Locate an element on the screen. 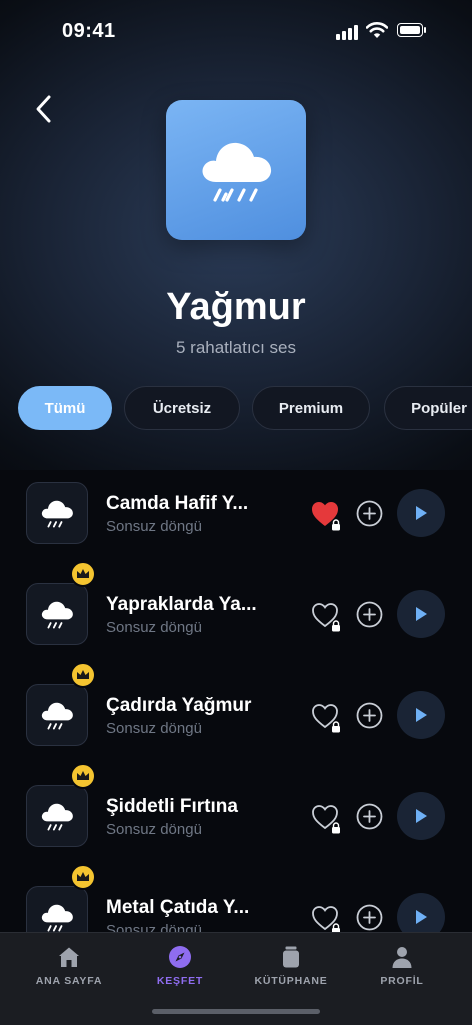 The height and width of the screenshot is (1025, 472). sound-title: Çadırda Yağmur is located at coordinates (179, 705).